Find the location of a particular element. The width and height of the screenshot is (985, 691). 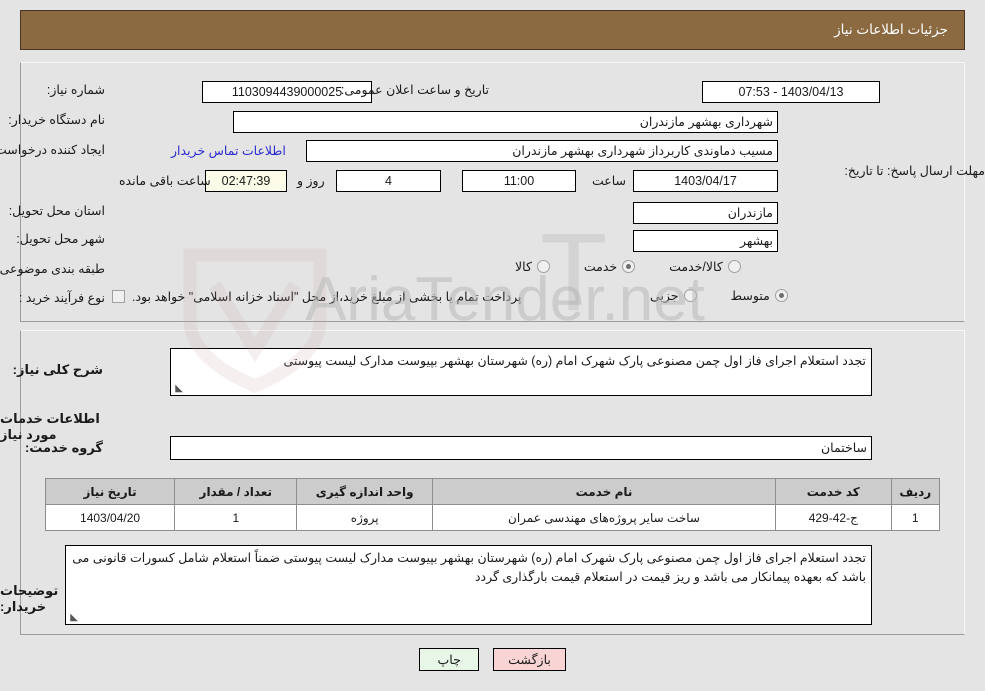

buyer-org-label: نام دستگاه خریدار: is located at coordinates (56, 120).